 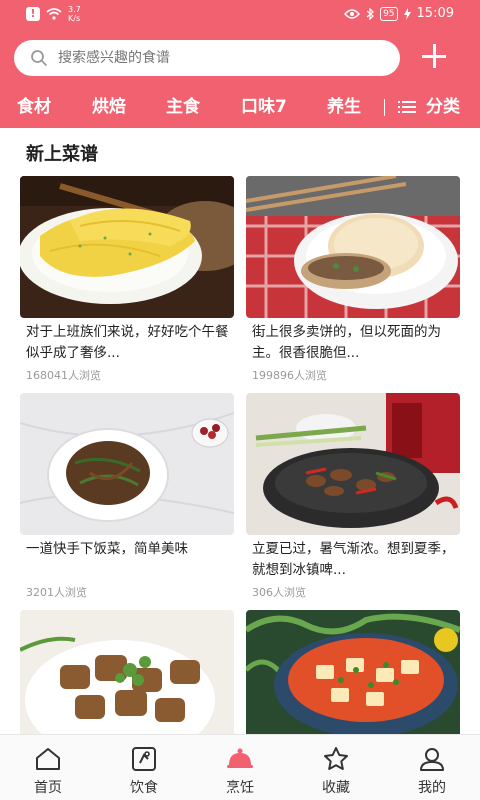 I want to click on recipe-card: 立夏已过，暑气渐浓。想到夏季，就想到冰镇啤... 306人浏览, so click(x=353, y=498).